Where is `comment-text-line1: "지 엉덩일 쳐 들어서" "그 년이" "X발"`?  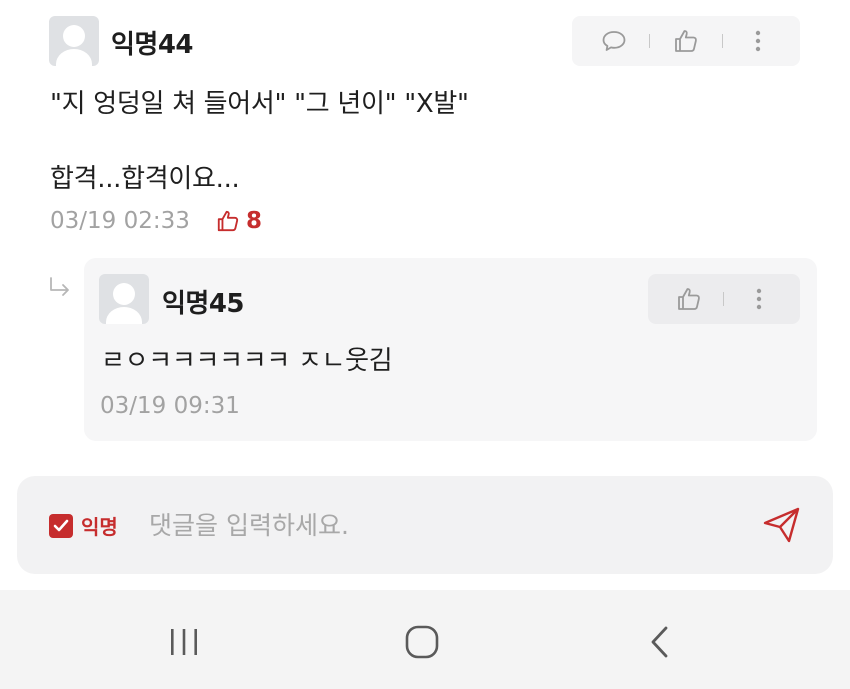 comment-text-line1: "지 엉덩일 쳐 들어서" "그 년이" "X발" is located at coordinates (259, 104).